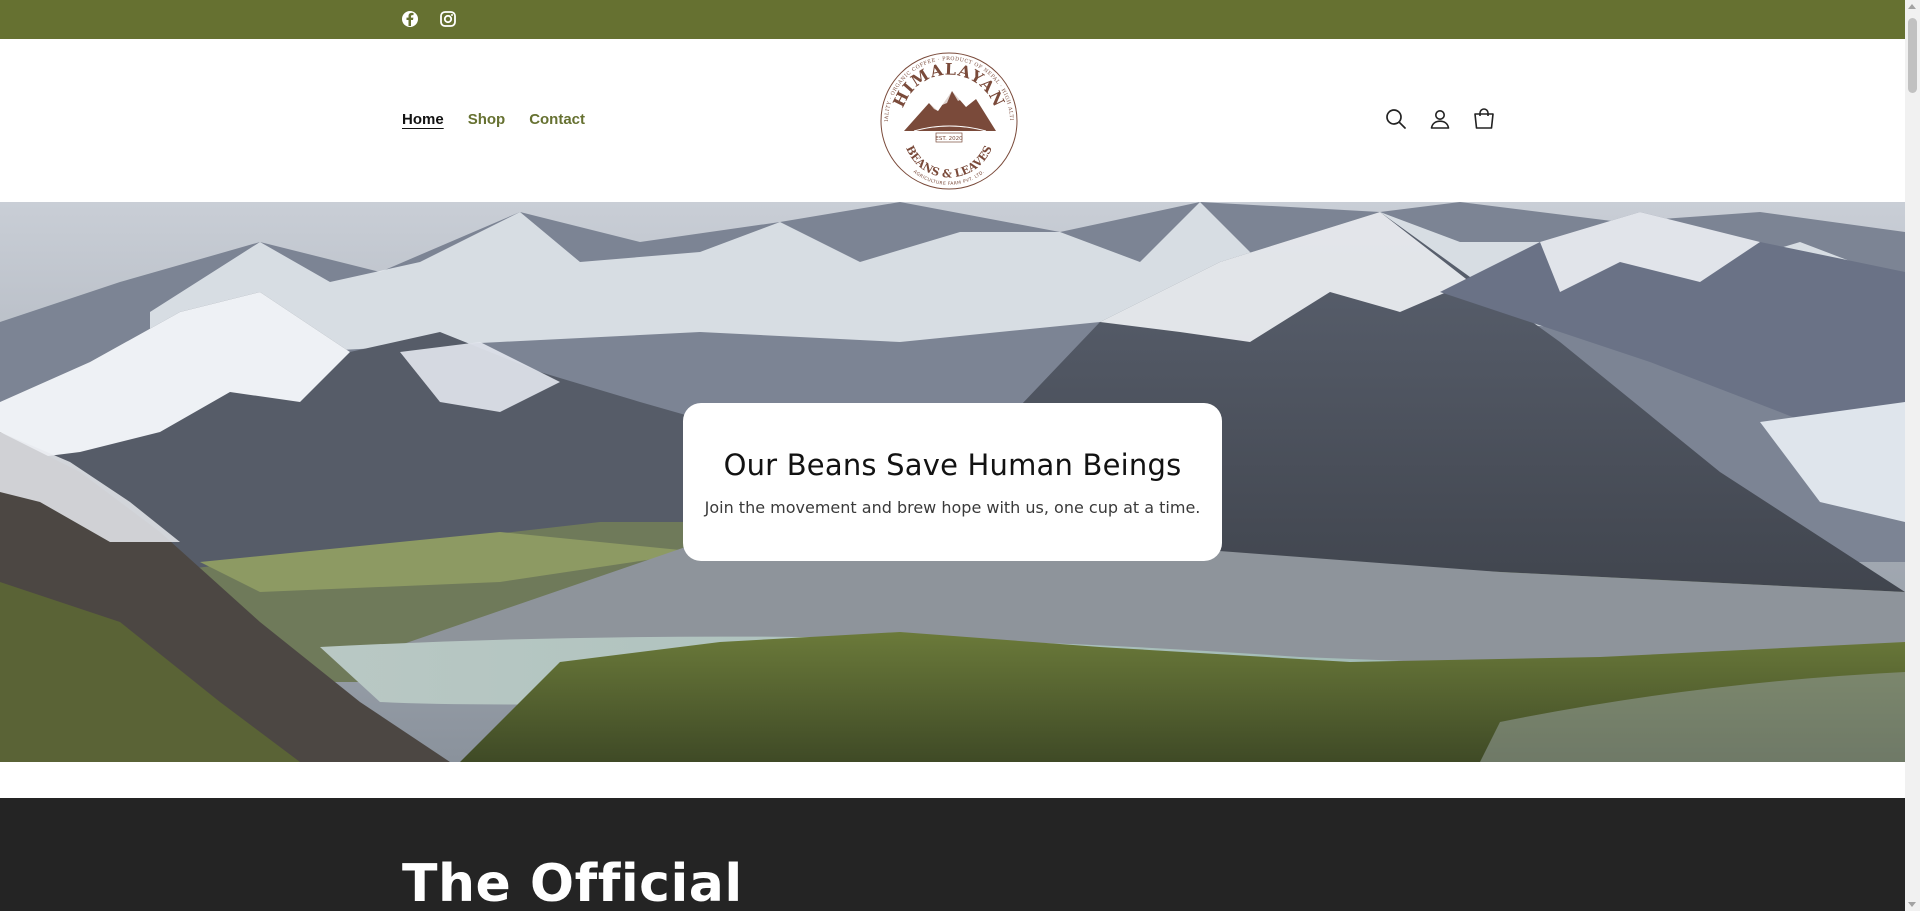 Image resolution: width=1920 pixels, height=911 pixels. I want to click on account-icon, so click(1440, 119).